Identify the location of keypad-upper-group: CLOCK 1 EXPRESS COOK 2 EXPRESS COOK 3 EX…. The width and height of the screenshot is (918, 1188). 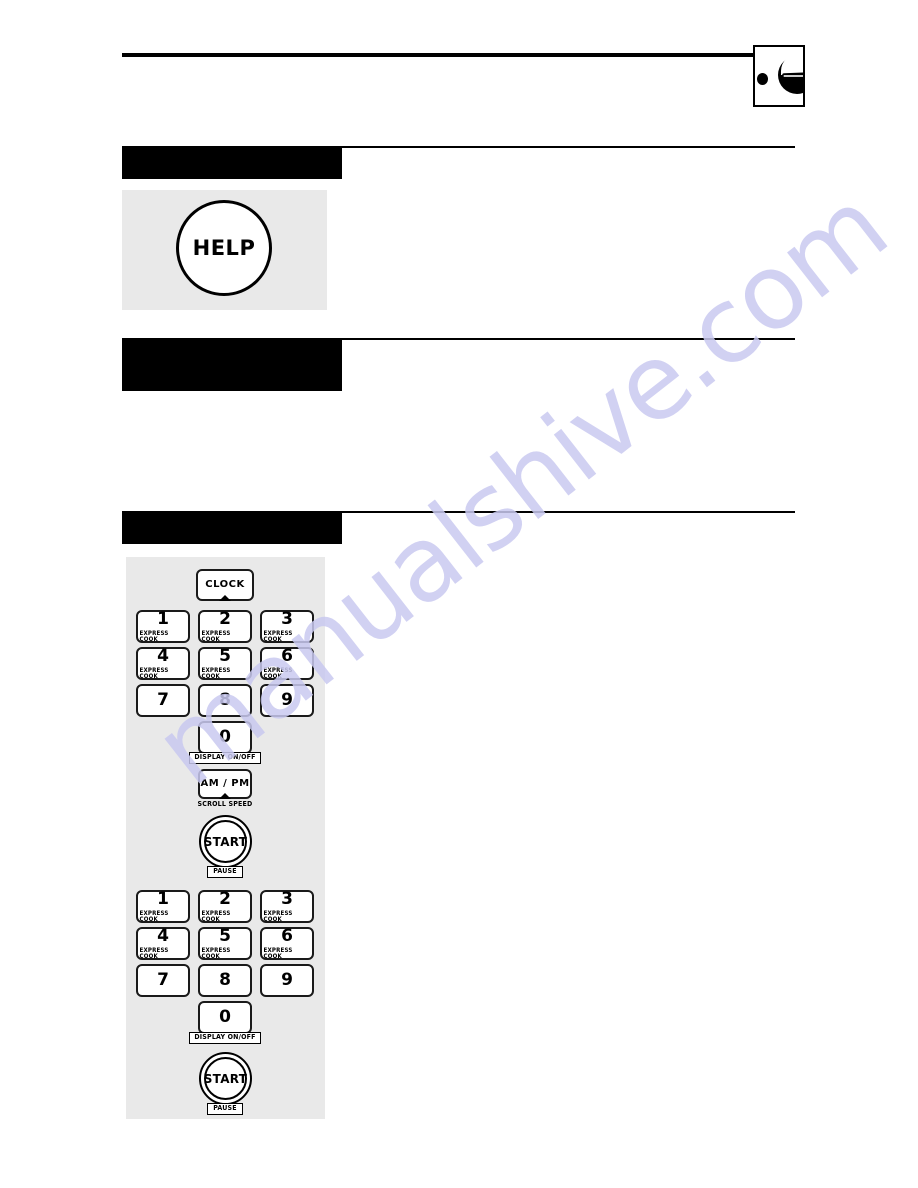
(225, 717).